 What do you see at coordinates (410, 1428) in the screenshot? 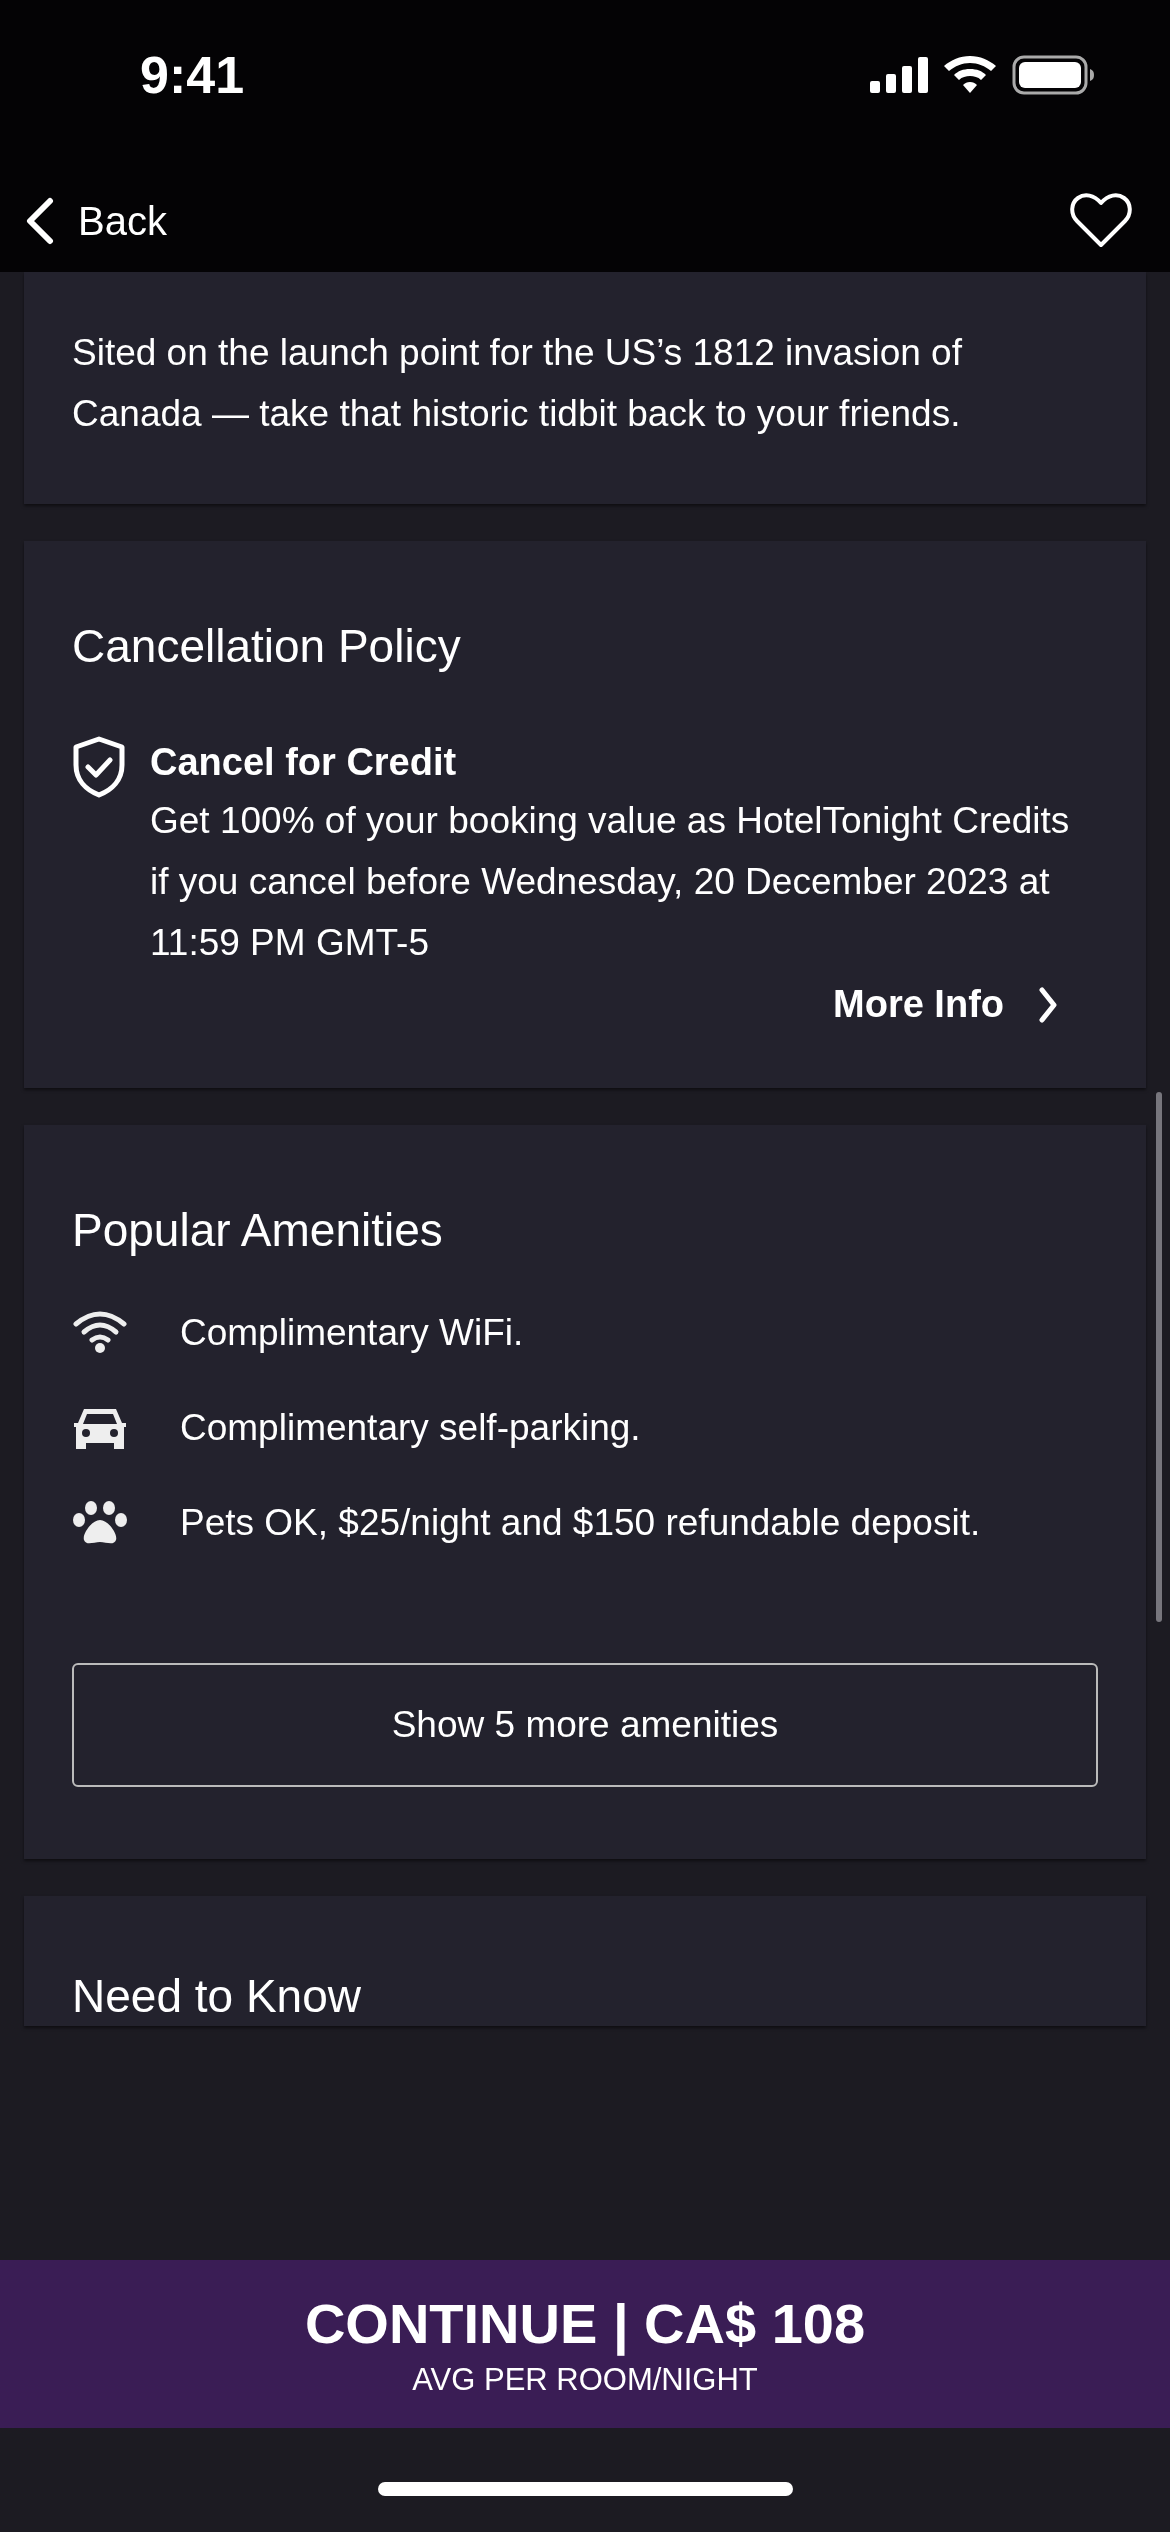
I see `amenity-text: Complimentary self-parking.` at bounding box center [410, 1428].